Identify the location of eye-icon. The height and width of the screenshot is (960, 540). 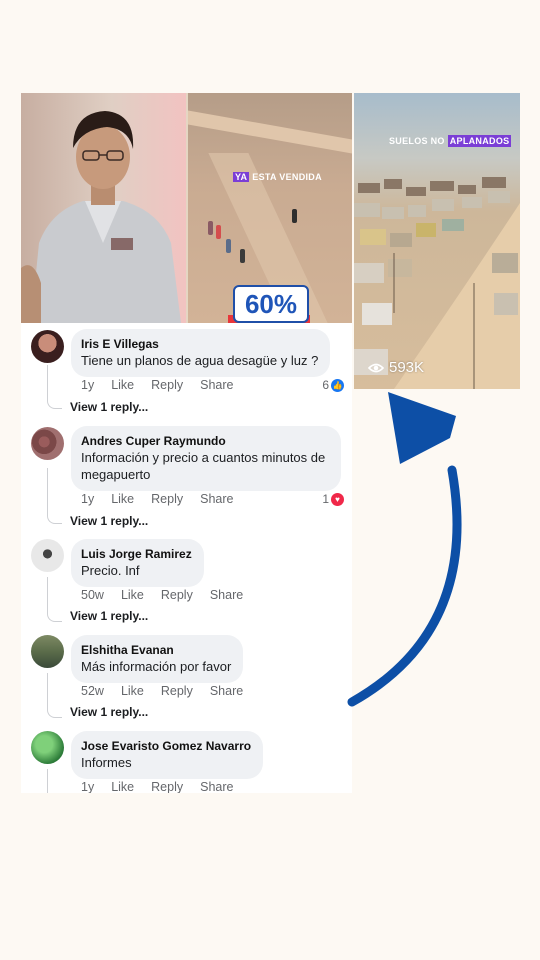
(376, 367).